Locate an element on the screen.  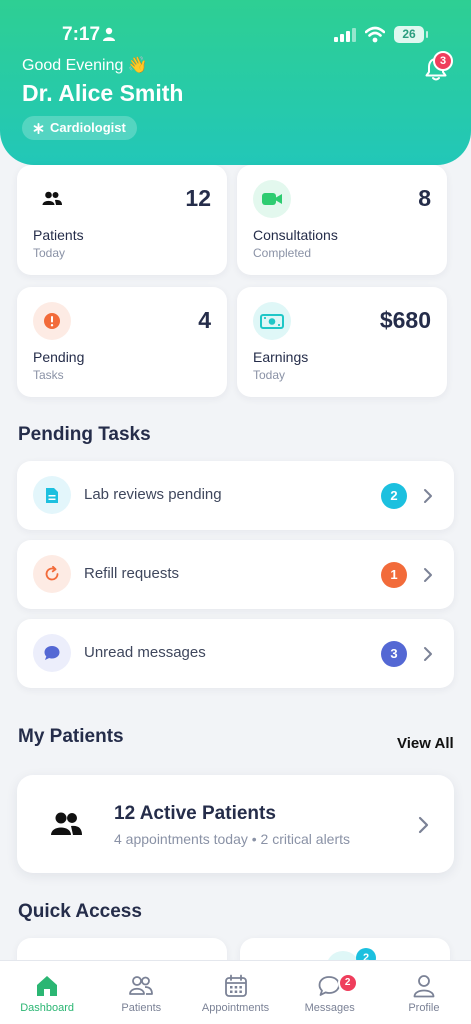
task-label: Unread messages is located at coordinates (145, 652).